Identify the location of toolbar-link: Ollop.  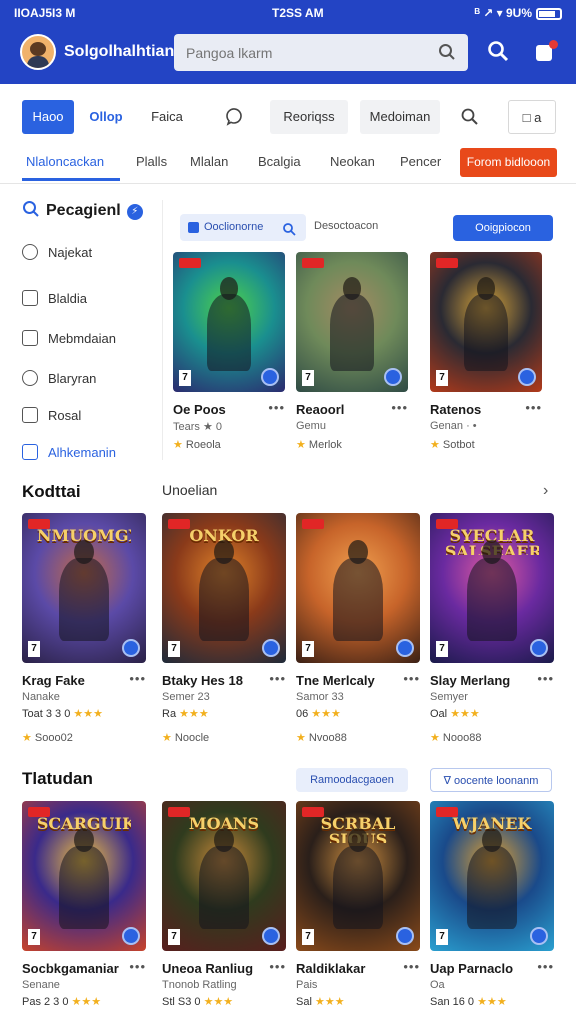
(106, 117).